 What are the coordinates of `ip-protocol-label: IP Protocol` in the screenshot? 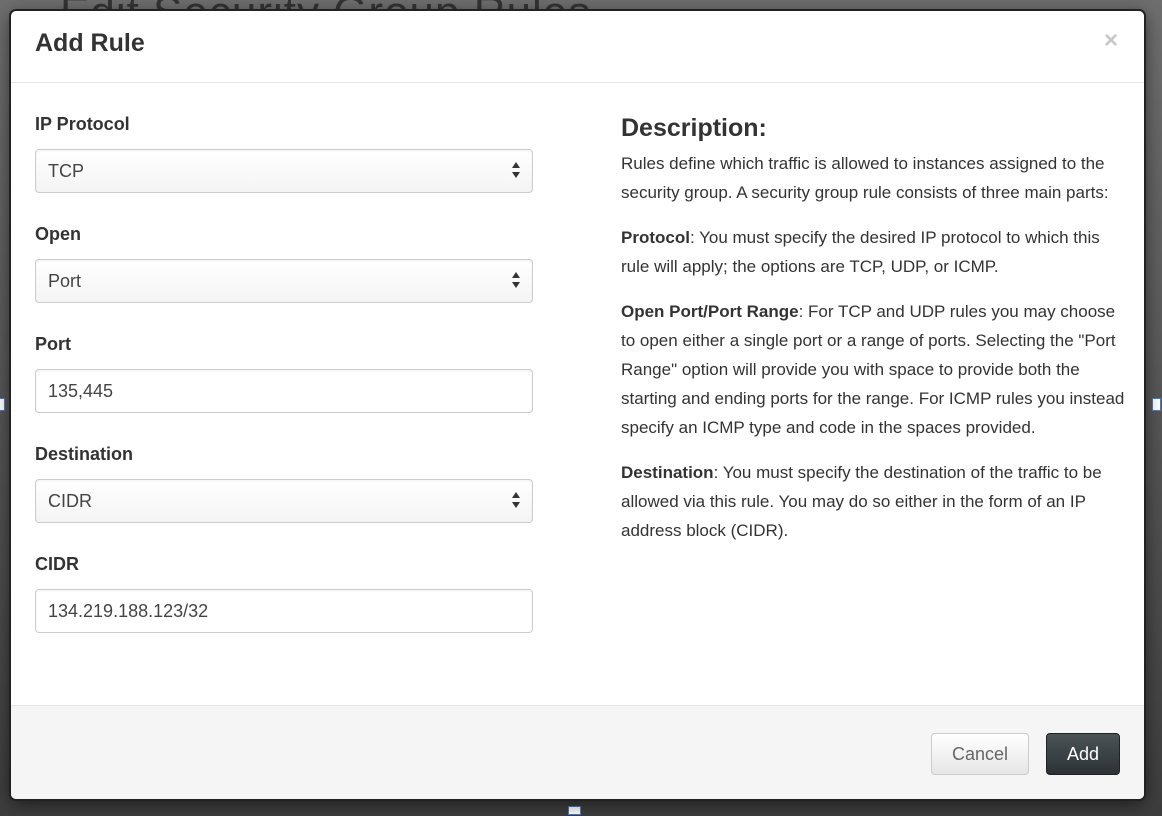 It's located at (82, 124).